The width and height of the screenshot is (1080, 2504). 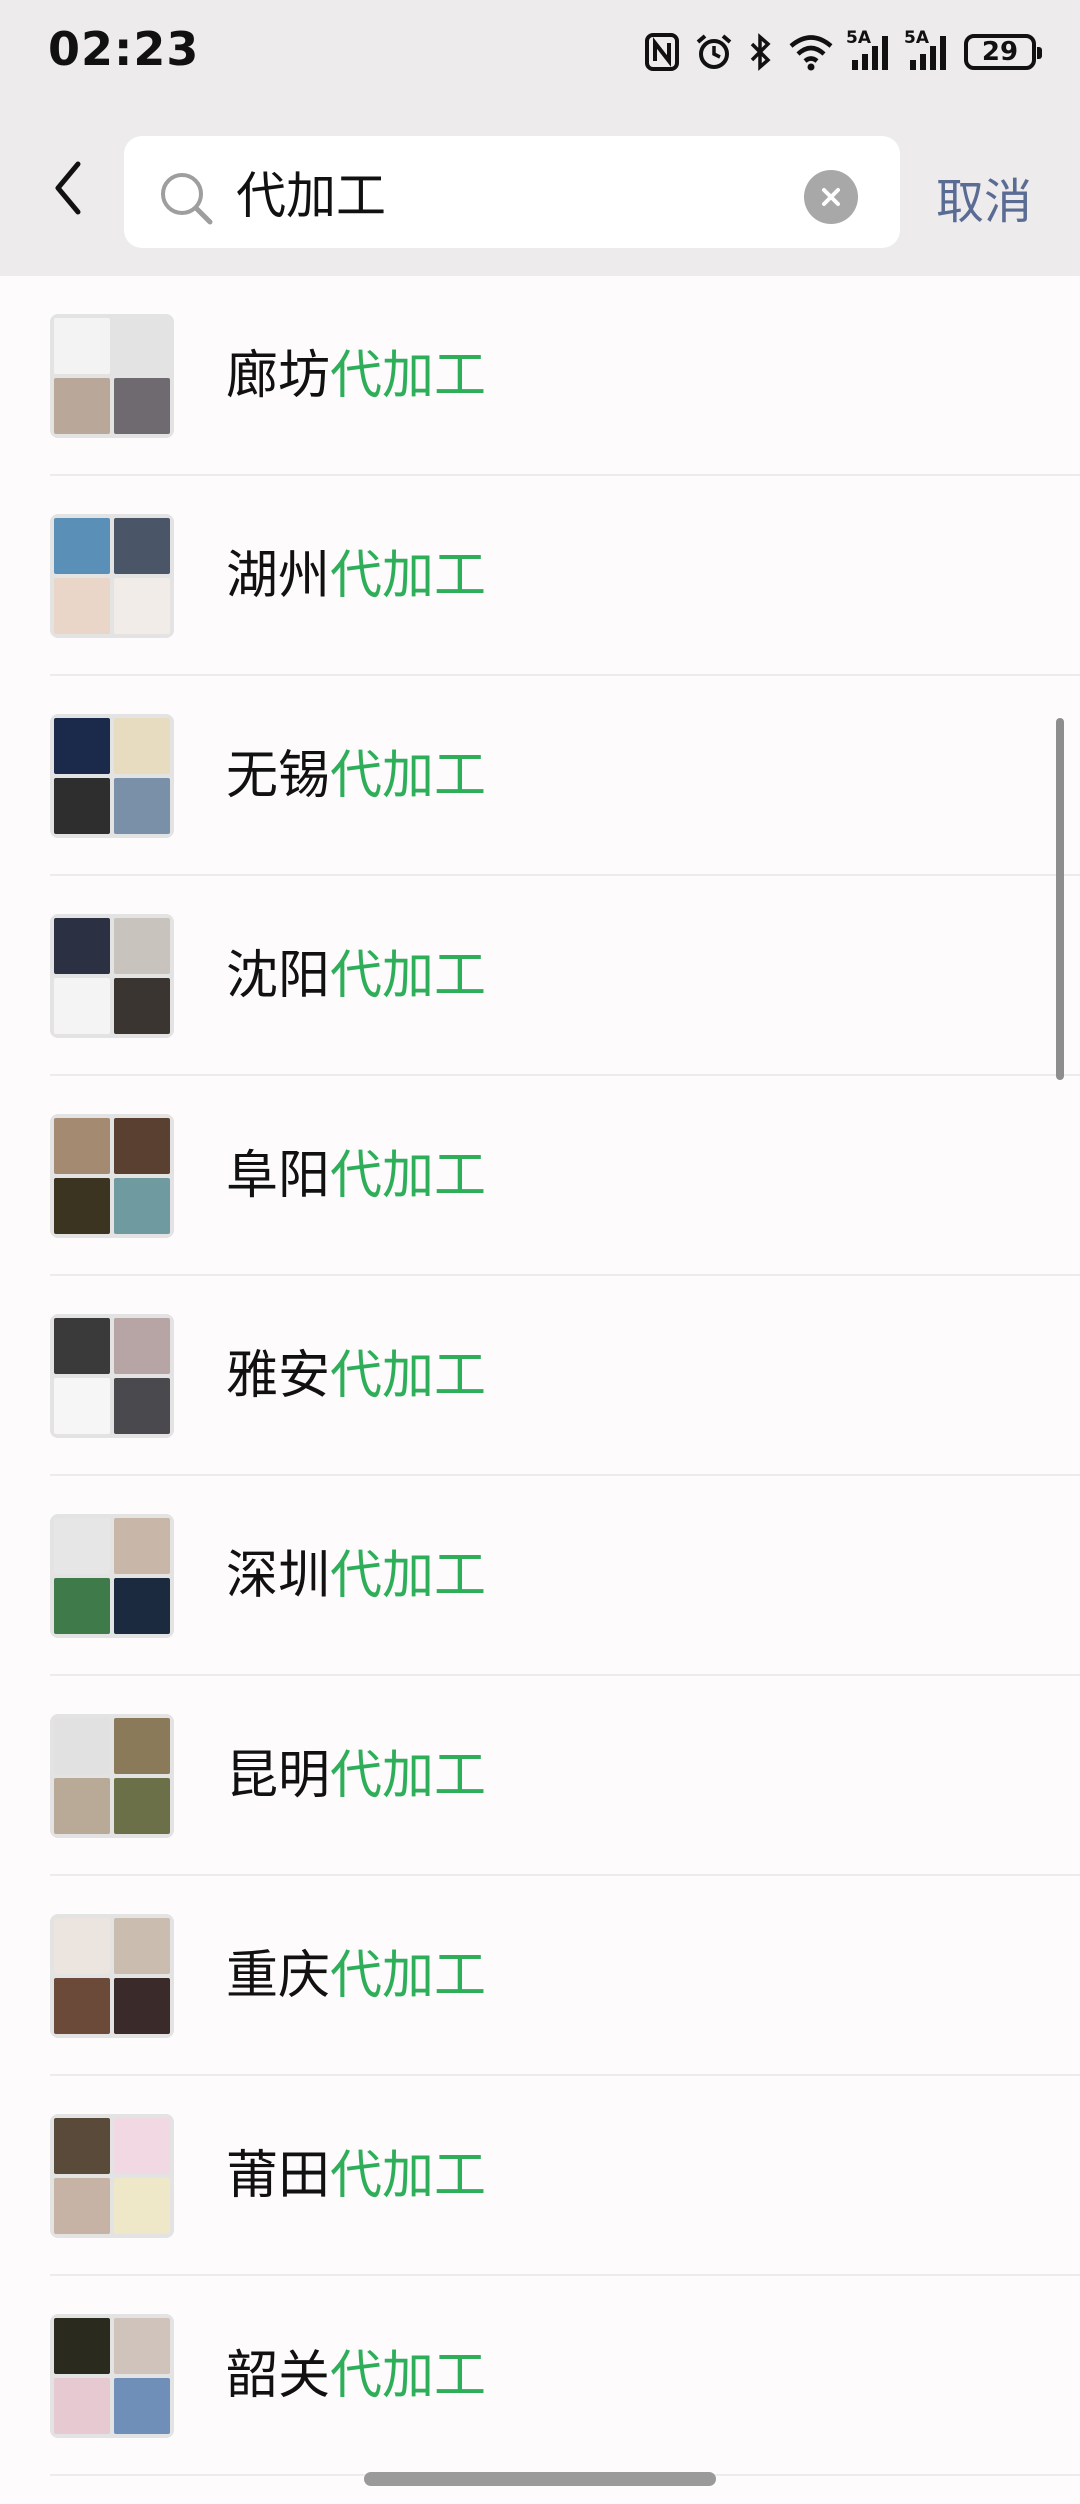 I want to click on list-item: 无锡代加工, so click(x=540, y=776).